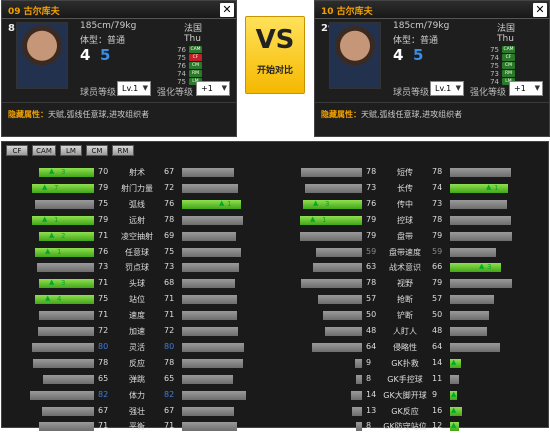  Describe the element at coordinates (193, 29) in the screenshot. I see `nationality: 法国` at that location.